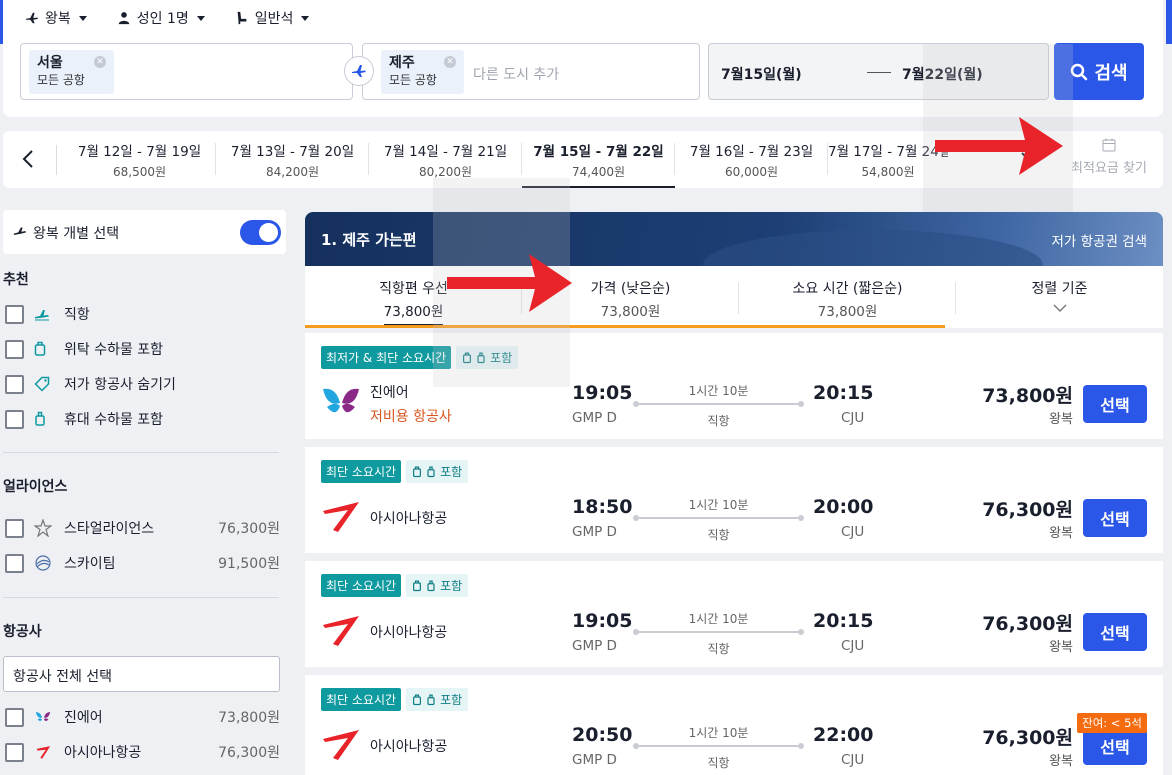 The width and height of the screenshot is (1172, 775). What do you see at coordinates (71, 72) in the screenshot?
I see `origin-chip: 서울 모든 공항 ✕` at bounding box center [71, 72].